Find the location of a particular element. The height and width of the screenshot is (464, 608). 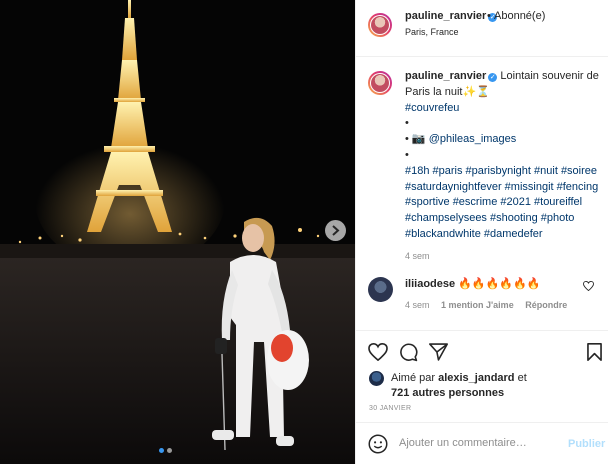

comment-text: 🔥🔥🔥🔥🔥🔥 is located at coordinates (499, 284).